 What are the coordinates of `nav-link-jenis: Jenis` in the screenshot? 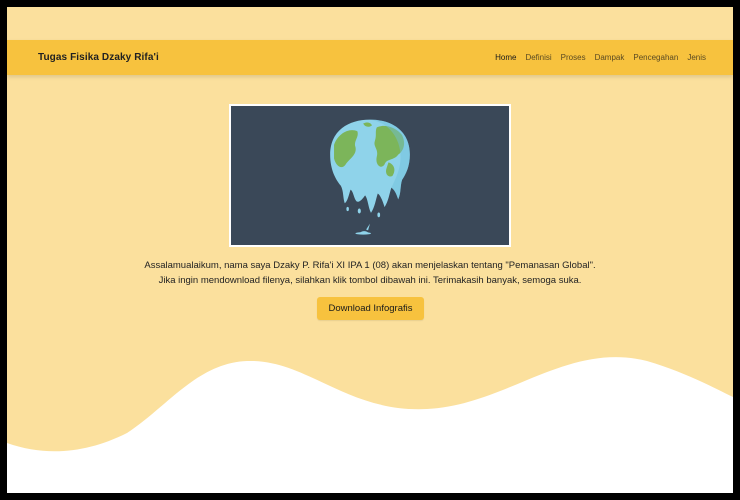 It's located at (696, 57).